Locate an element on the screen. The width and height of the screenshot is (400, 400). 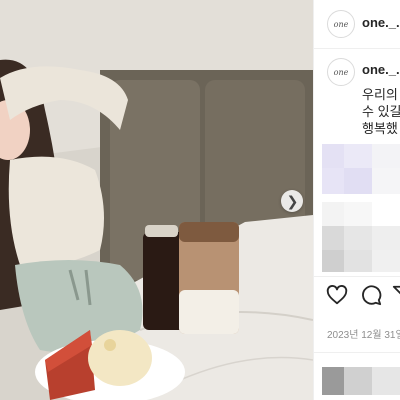
avatar: one is located at coordinates (341, 24).